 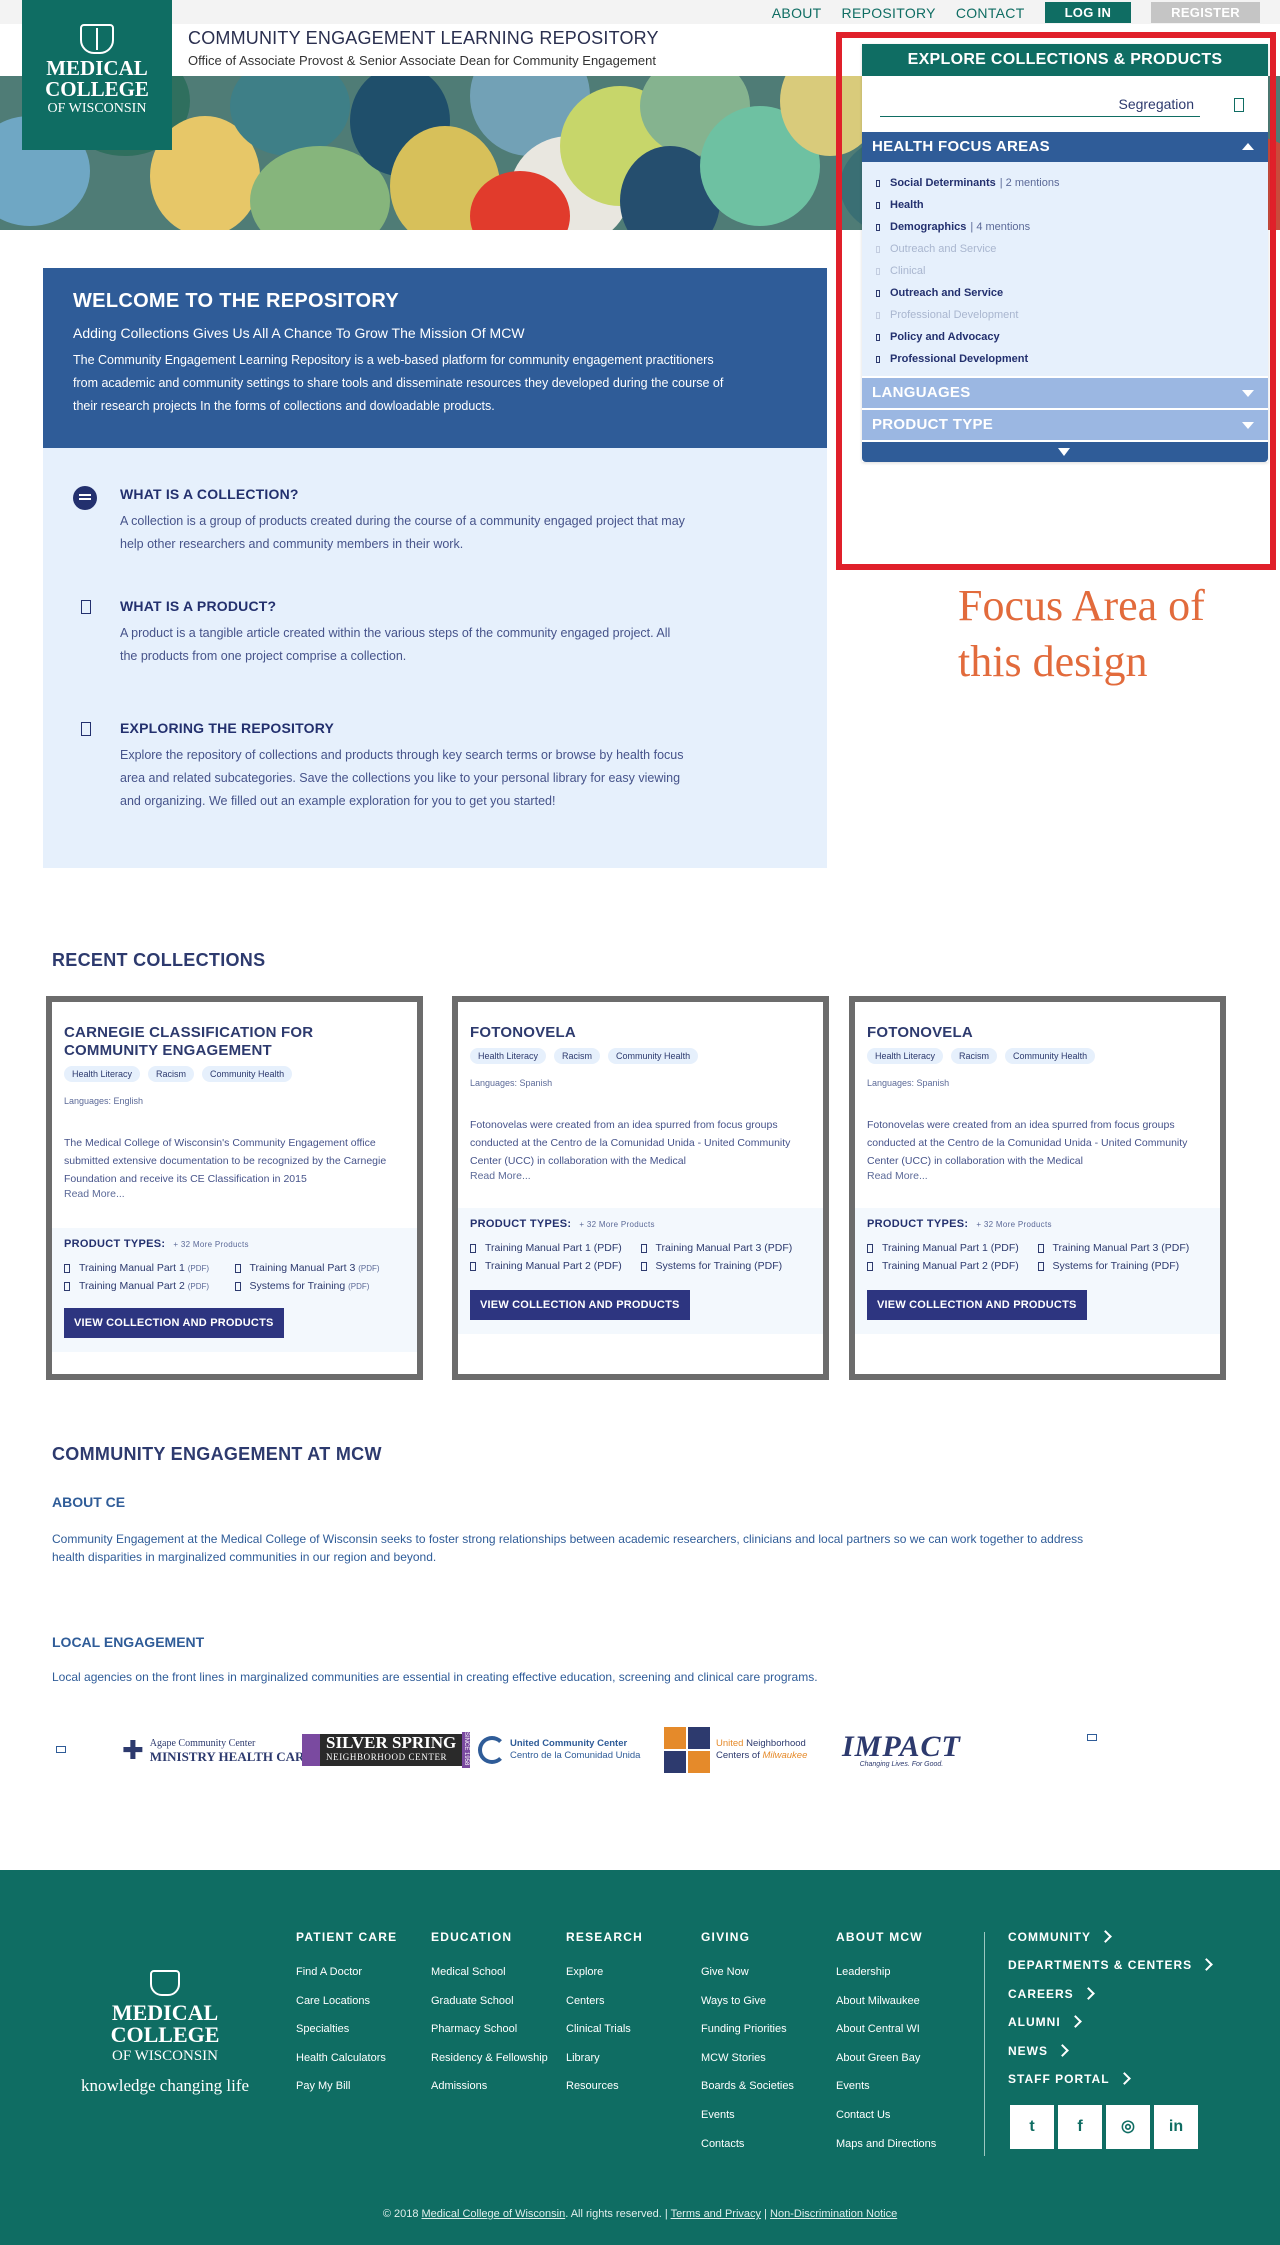 What do you see at coordinates (735, 1750) in the screenshot?
I see `partner-logo-united-neighborhood: United Neighborhood Centers of Milwaukee` at bounding box center [735, 1750].